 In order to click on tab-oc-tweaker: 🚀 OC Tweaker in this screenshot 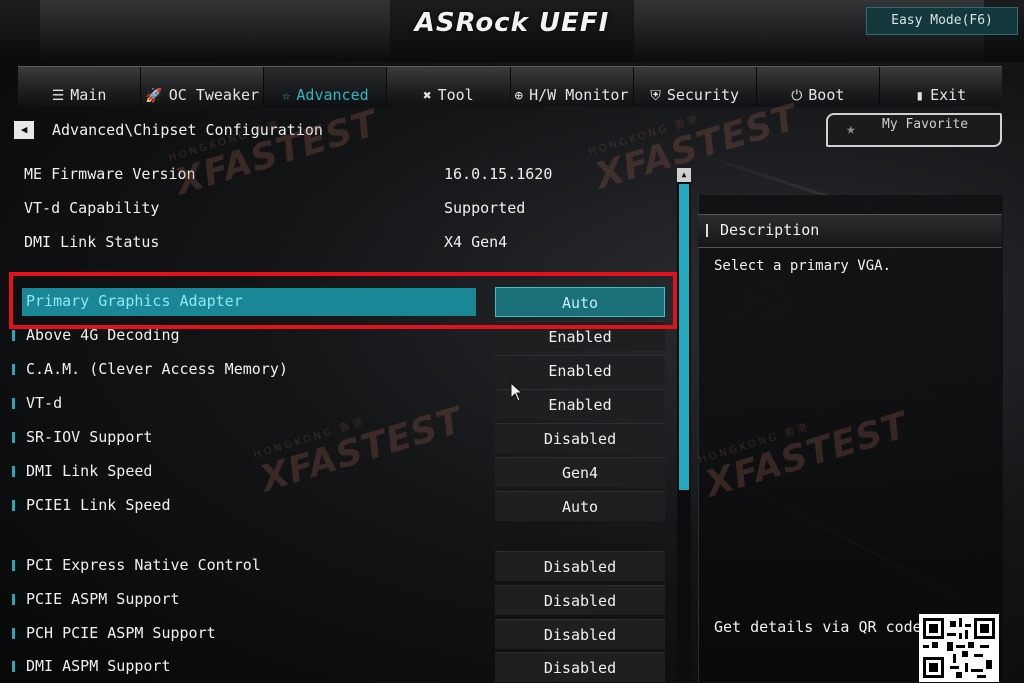, I will do `click(203, 87)`.